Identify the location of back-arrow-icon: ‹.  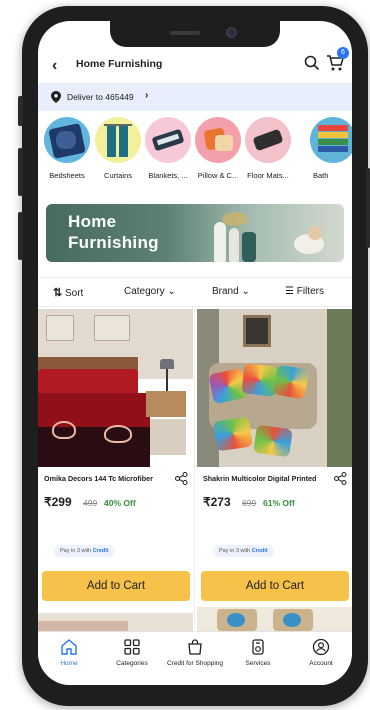
(54, 66).